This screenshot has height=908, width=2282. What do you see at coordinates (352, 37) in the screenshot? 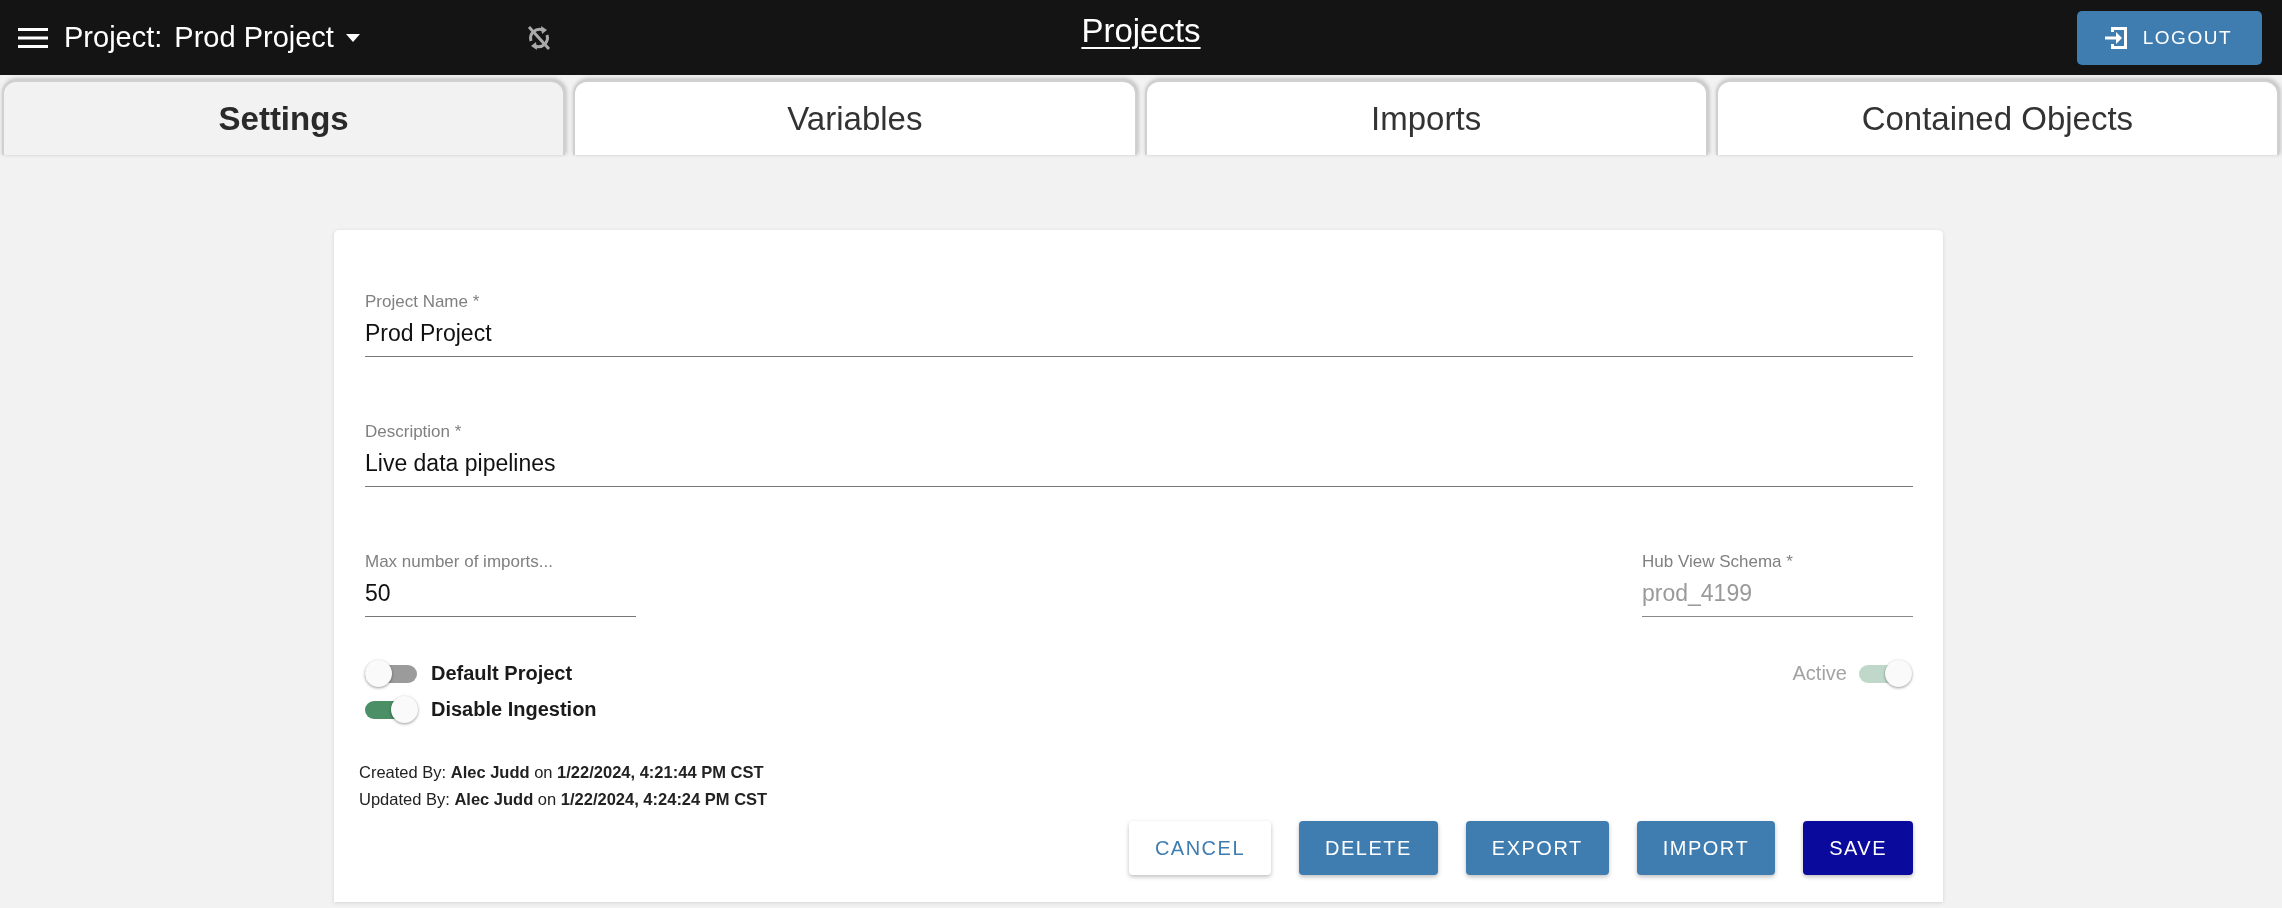
I see `caret-icon` at bounding box center [352, 37].